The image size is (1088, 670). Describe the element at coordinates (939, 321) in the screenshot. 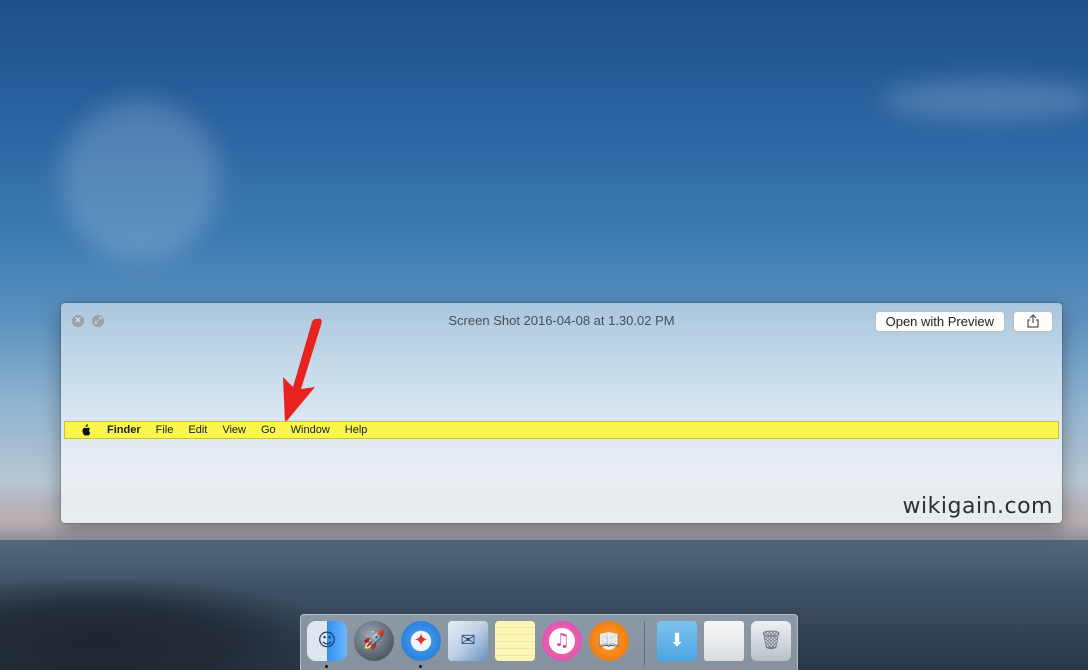

I see `open-with-preview-button: Open with Preview` at that location.